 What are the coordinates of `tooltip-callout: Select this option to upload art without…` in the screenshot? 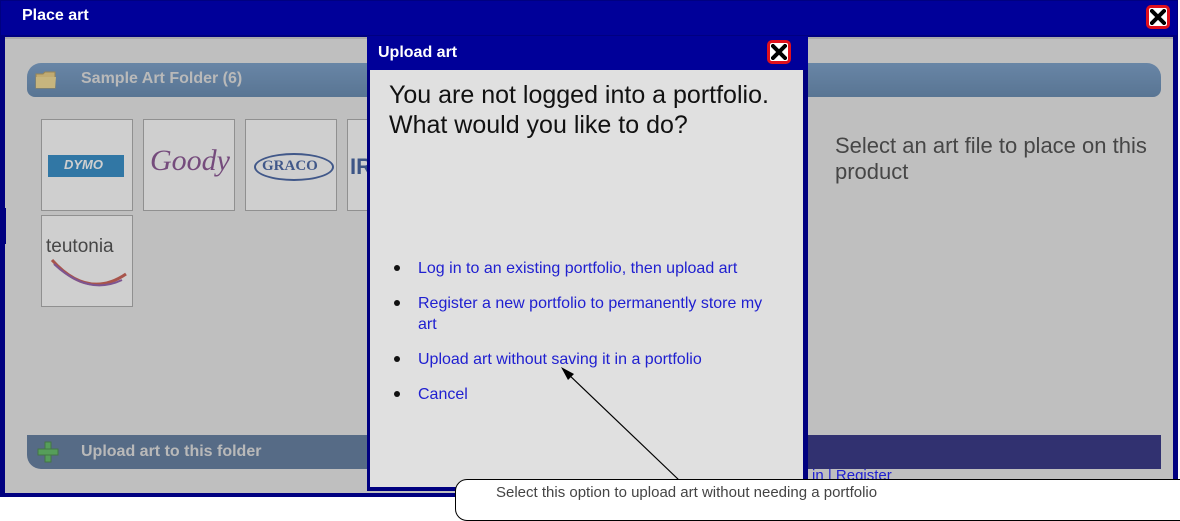 It's located at (817, 500).